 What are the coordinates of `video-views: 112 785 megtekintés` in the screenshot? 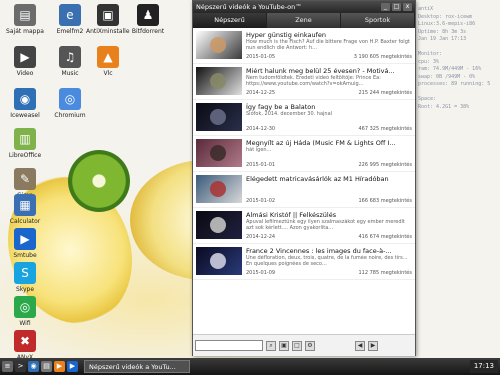 It's located at (385, 273).